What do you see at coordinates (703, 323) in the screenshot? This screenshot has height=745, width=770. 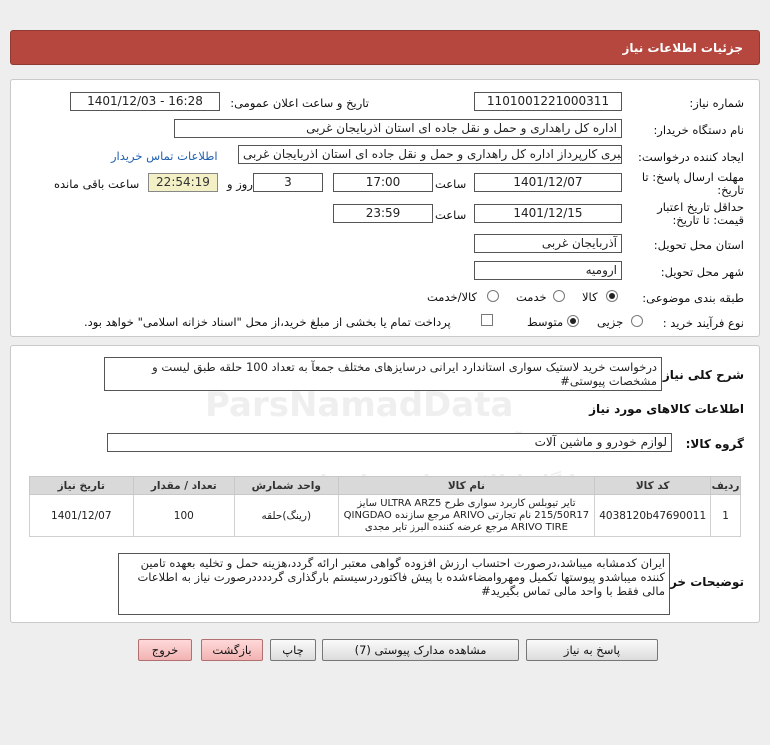 I see `process-type-label: نوع فرآیند خرید :` at bounding box center [703, 323].